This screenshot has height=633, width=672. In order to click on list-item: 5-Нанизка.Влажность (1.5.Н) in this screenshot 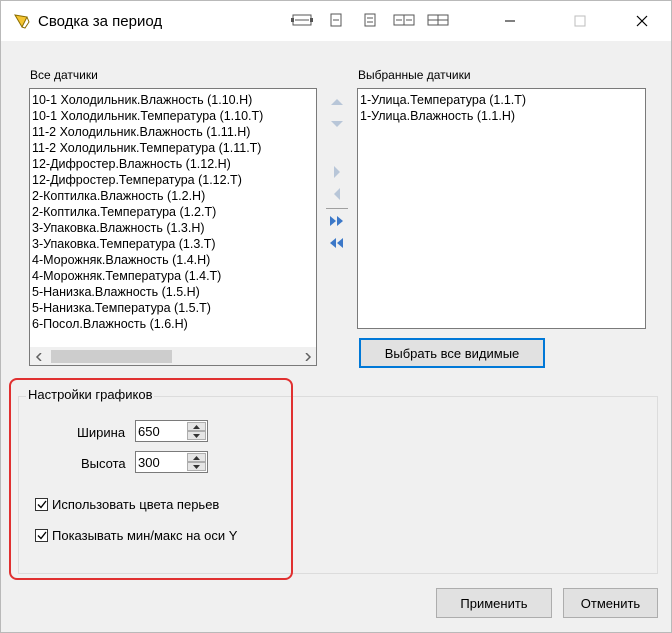, I will do `click(173, 292)`.